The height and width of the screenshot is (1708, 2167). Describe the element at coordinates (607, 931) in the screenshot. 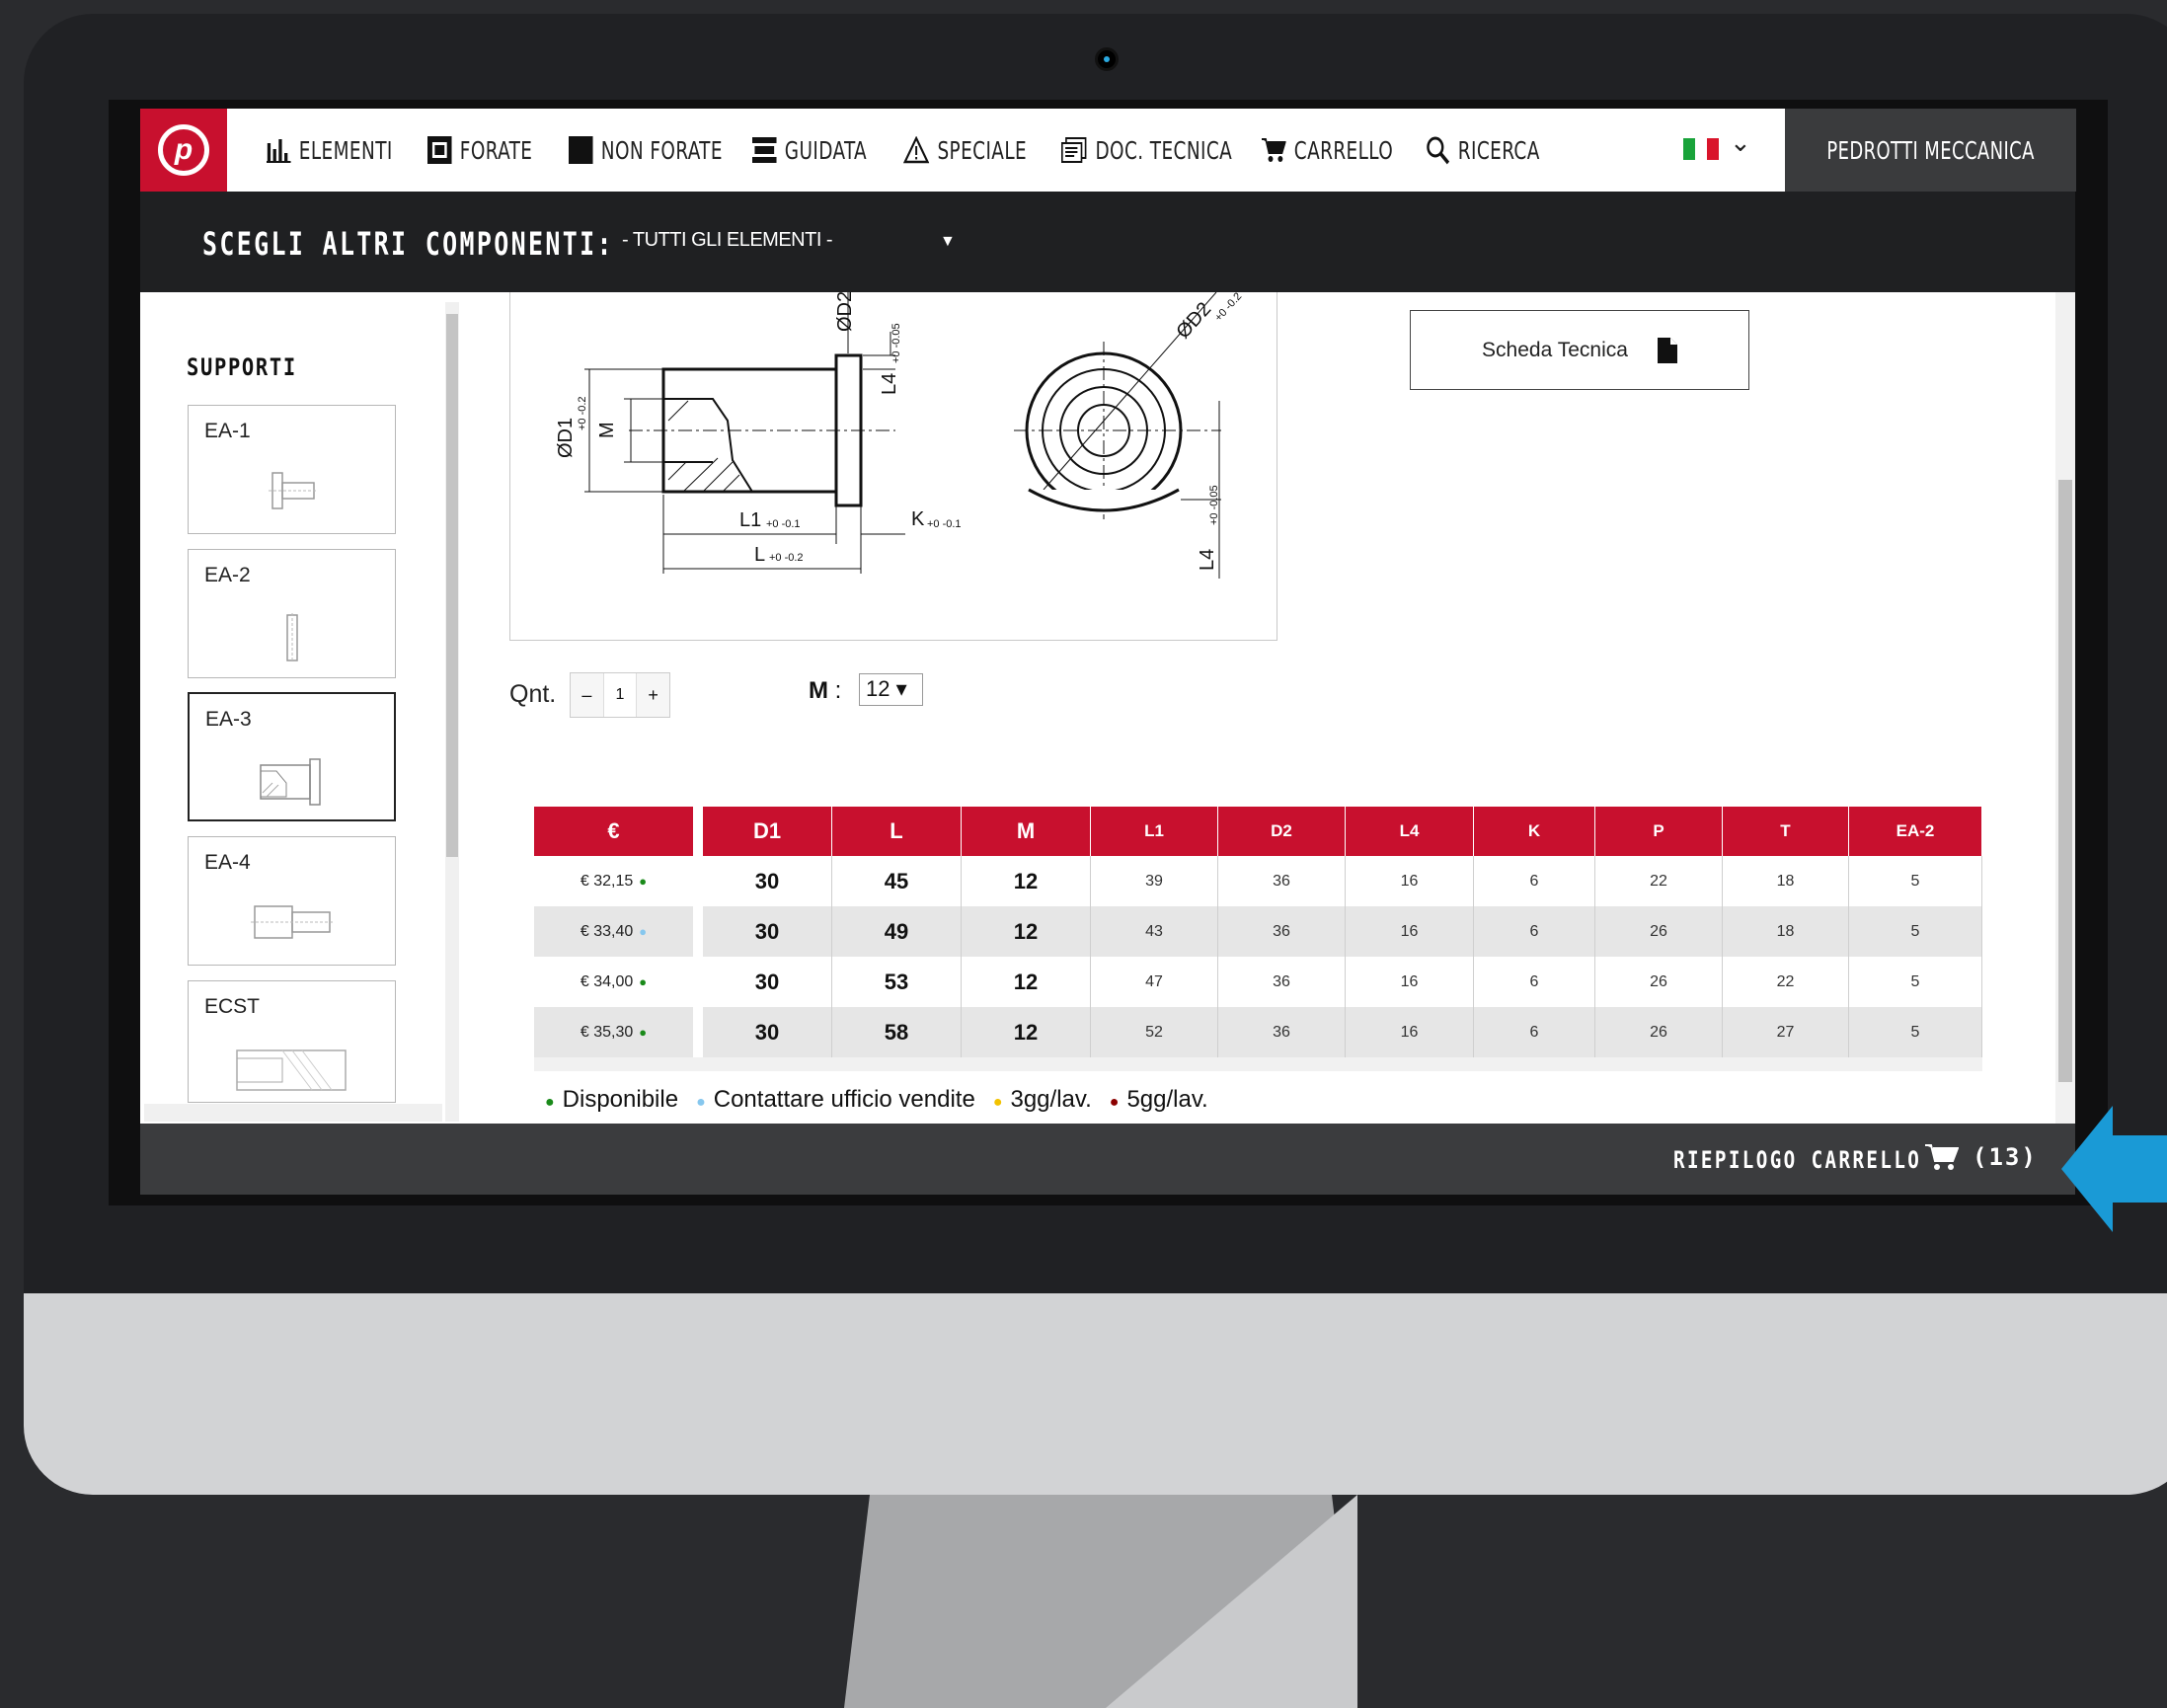

I see `price-value: € 33,40` at that location.